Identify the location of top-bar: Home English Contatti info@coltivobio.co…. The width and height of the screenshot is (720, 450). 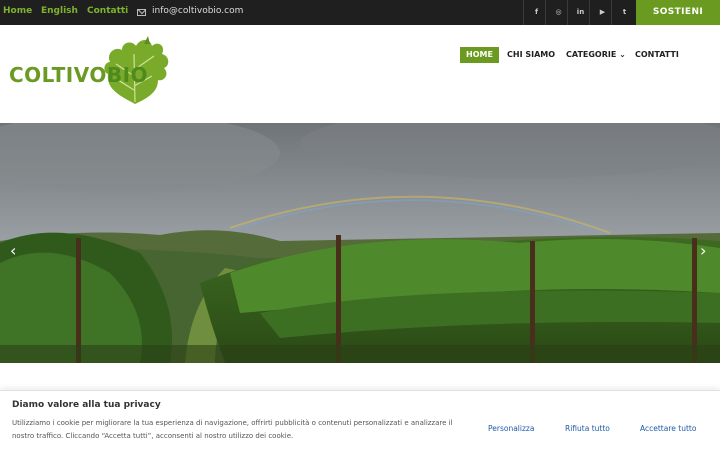
(360, 12).